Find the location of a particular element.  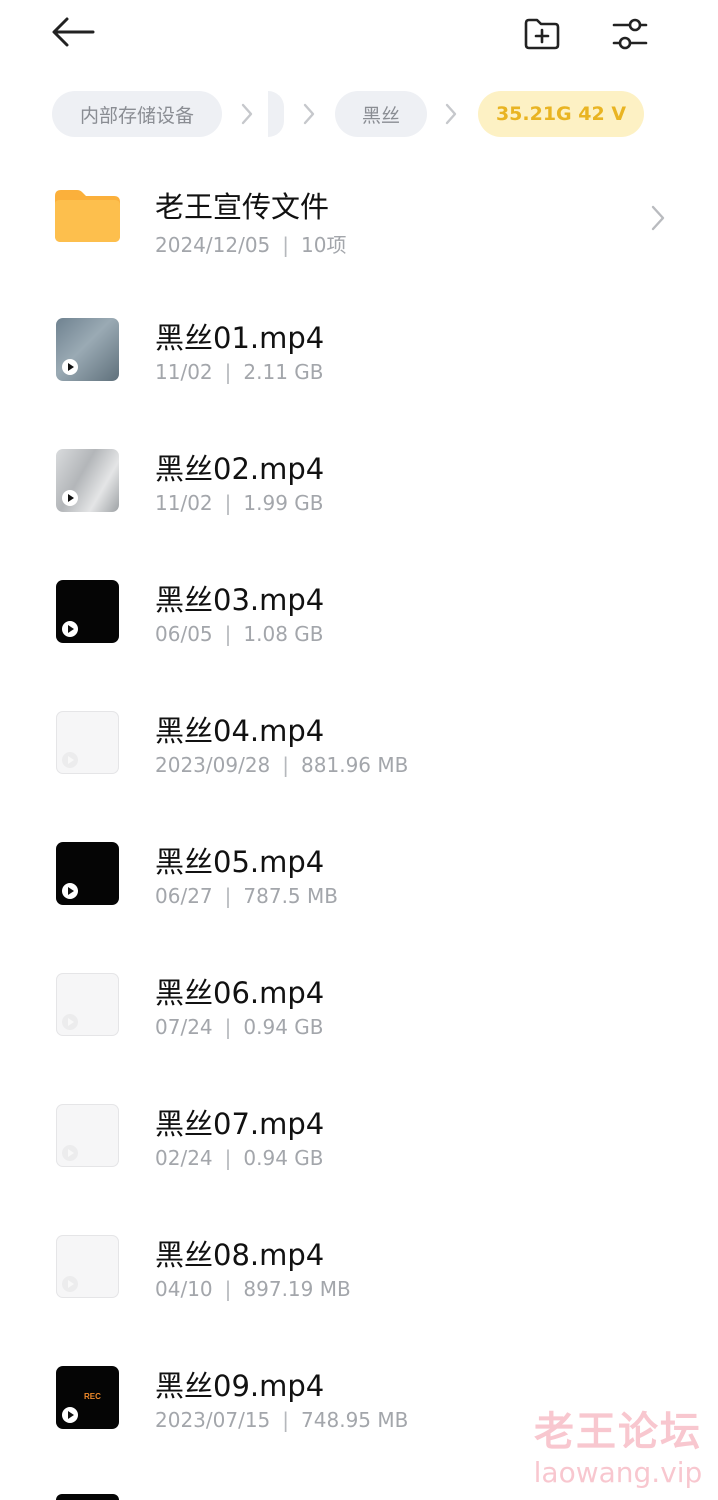

arrow-left-icon is located at coordinates (73, 32).